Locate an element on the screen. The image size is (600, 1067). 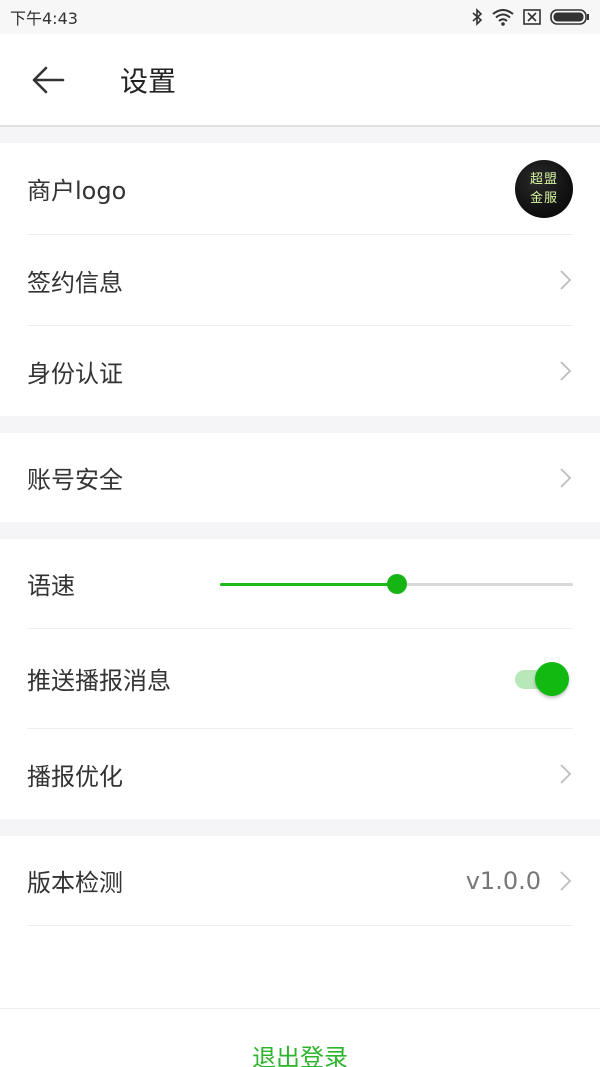
section-security: 账号安全 is located at coordinates (300, 477).